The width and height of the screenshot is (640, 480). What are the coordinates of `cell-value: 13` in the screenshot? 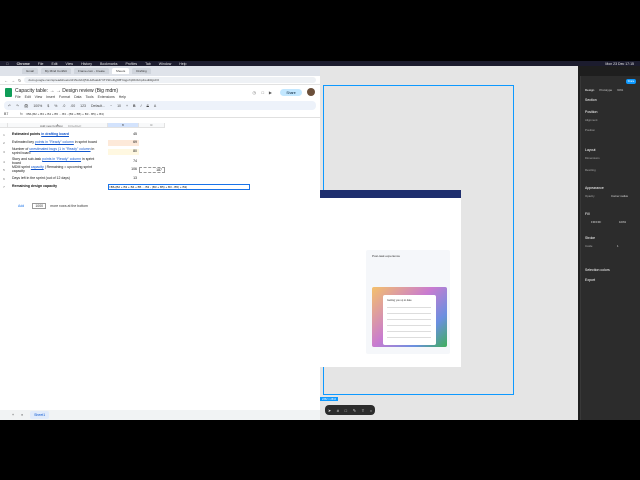 It's located at (123, 179).